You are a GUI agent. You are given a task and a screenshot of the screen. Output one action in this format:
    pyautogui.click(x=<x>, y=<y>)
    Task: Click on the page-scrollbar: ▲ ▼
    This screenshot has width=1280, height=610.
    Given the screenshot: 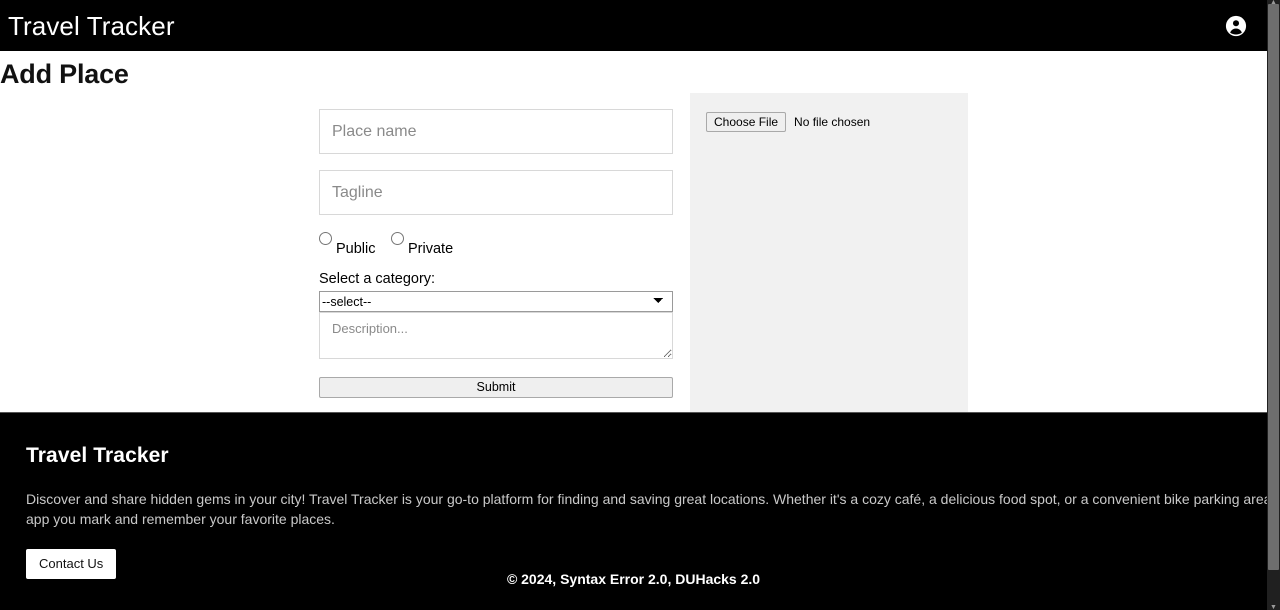 What is the action you would take?
    pyautogui.click(x=1273, y=305)
    